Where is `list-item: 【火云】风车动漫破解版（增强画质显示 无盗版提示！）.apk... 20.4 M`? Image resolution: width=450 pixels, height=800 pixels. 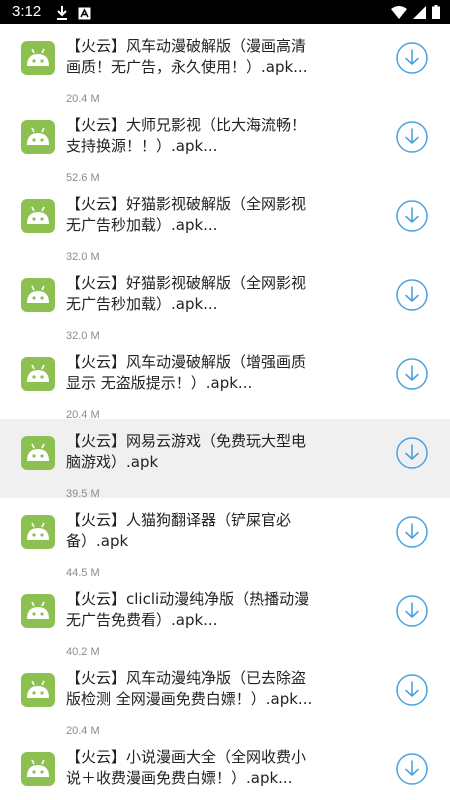 list-item: 【火云】风车动漫破解版（增强画质显示 无盗版提示！）.apk... 20.4 M is located at coordinates (225, 380).